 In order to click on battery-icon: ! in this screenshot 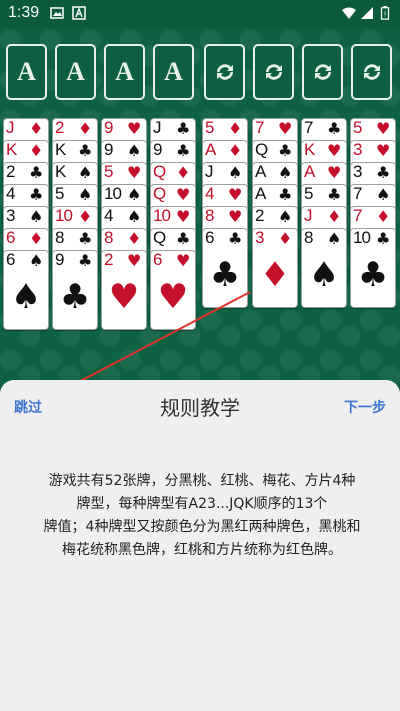, I will do `click(385, 13)`.